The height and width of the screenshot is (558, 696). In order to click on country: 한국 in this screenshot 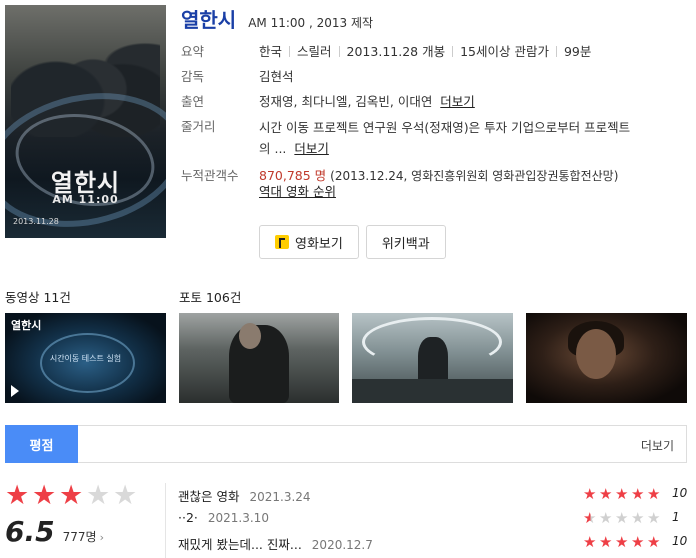, I will do `click(271, 51)`.